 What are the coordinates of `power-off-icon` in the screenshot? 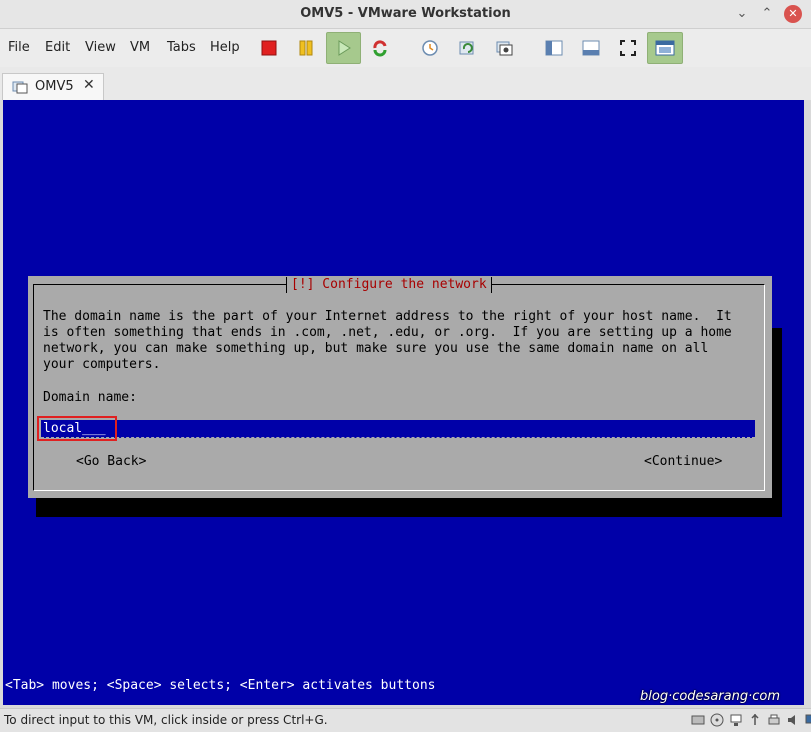 It's located at (269, 48).